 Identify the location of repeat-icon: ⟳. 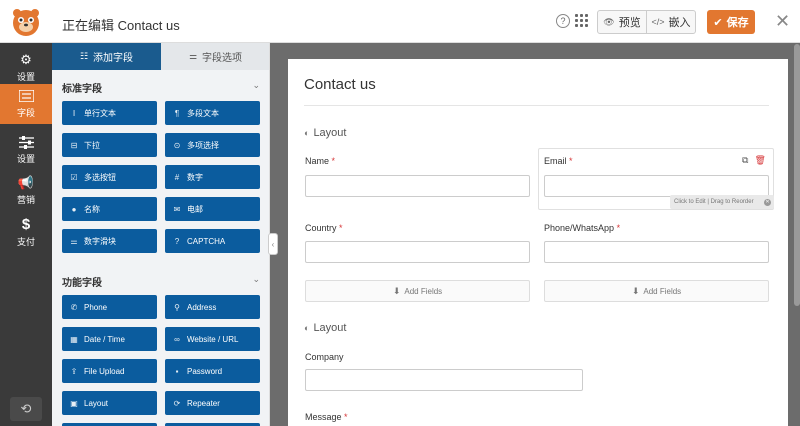
(177, 403).